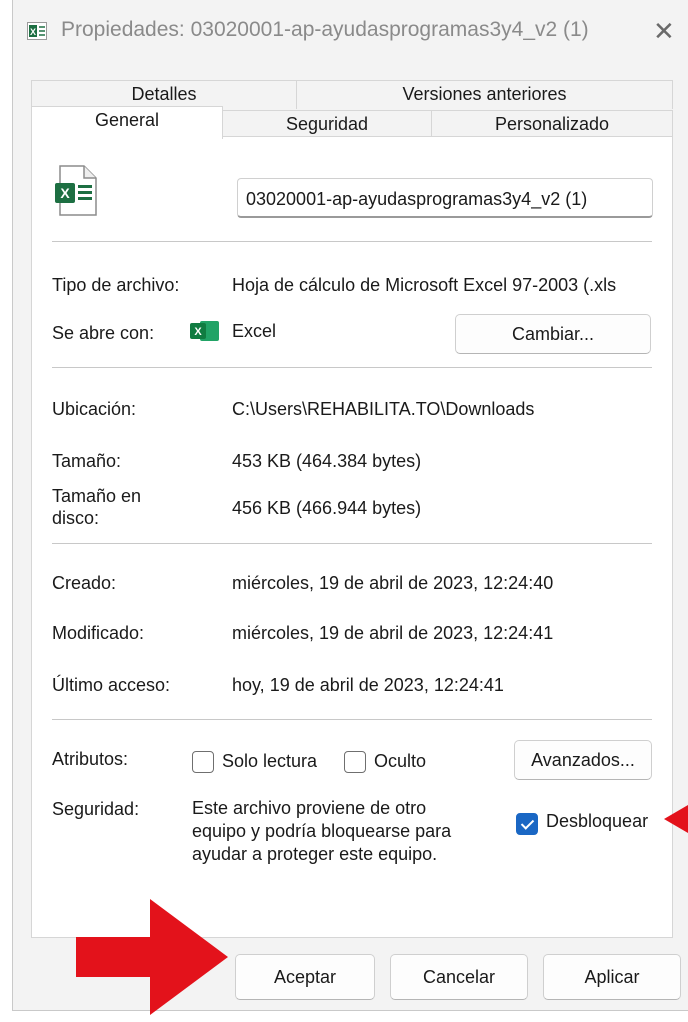  Describe the element at coordinates (552, 124) in the screenshot. I see `tab-personalizado: Personalizado` at that location.